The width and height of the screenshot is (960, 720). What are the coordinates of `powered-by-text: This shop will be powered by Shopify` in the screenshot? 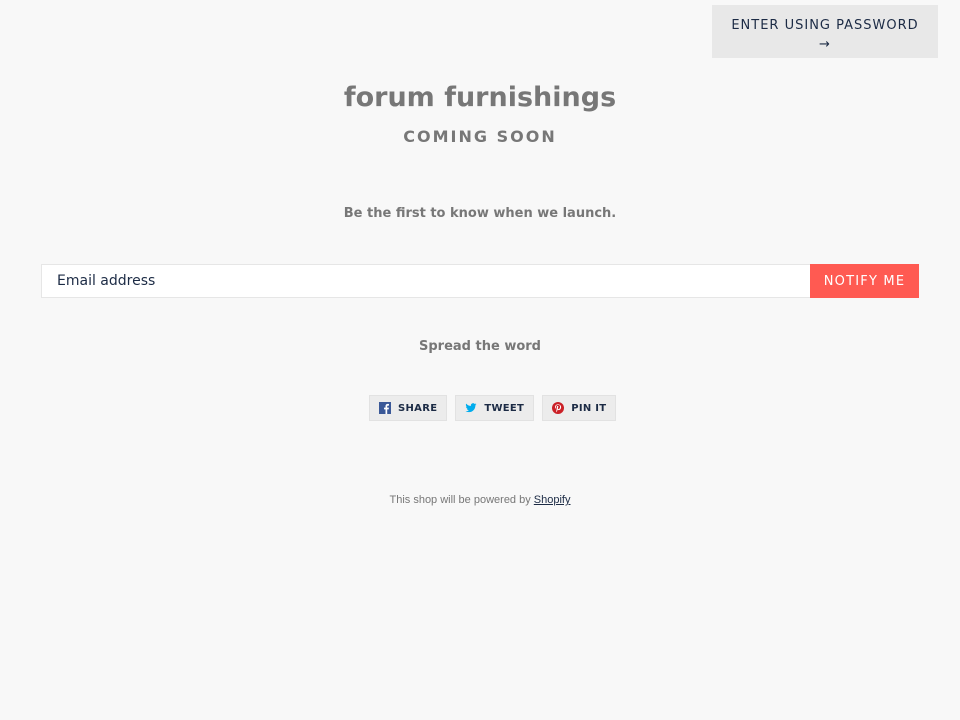 It's located at (480, 500).